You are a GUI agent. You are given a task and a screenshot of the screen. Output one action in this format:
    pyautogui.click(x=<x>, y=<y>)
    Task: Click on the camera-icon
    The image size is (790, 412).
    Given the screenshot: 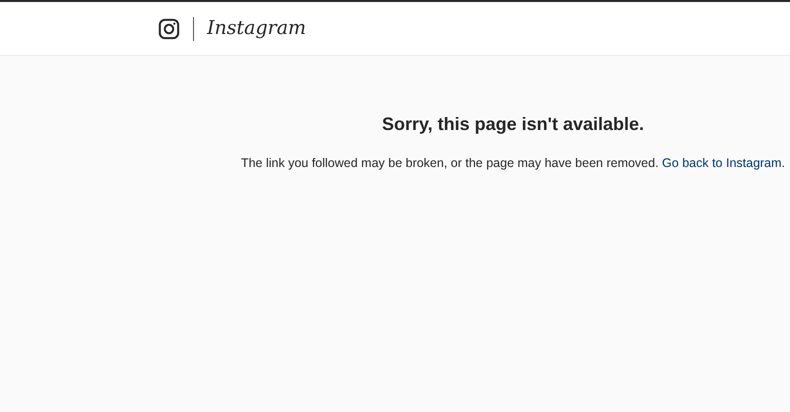 What is the action you would take?
    pyautogui.click(x=169, y=29)
    